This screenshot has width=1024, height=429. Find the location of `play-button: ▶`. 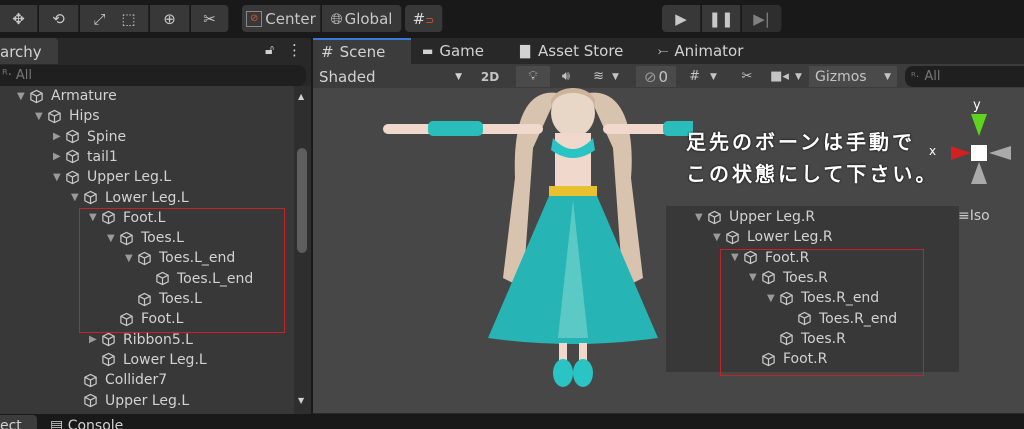

play-button: ▶ is located at coordinates (681, 18).